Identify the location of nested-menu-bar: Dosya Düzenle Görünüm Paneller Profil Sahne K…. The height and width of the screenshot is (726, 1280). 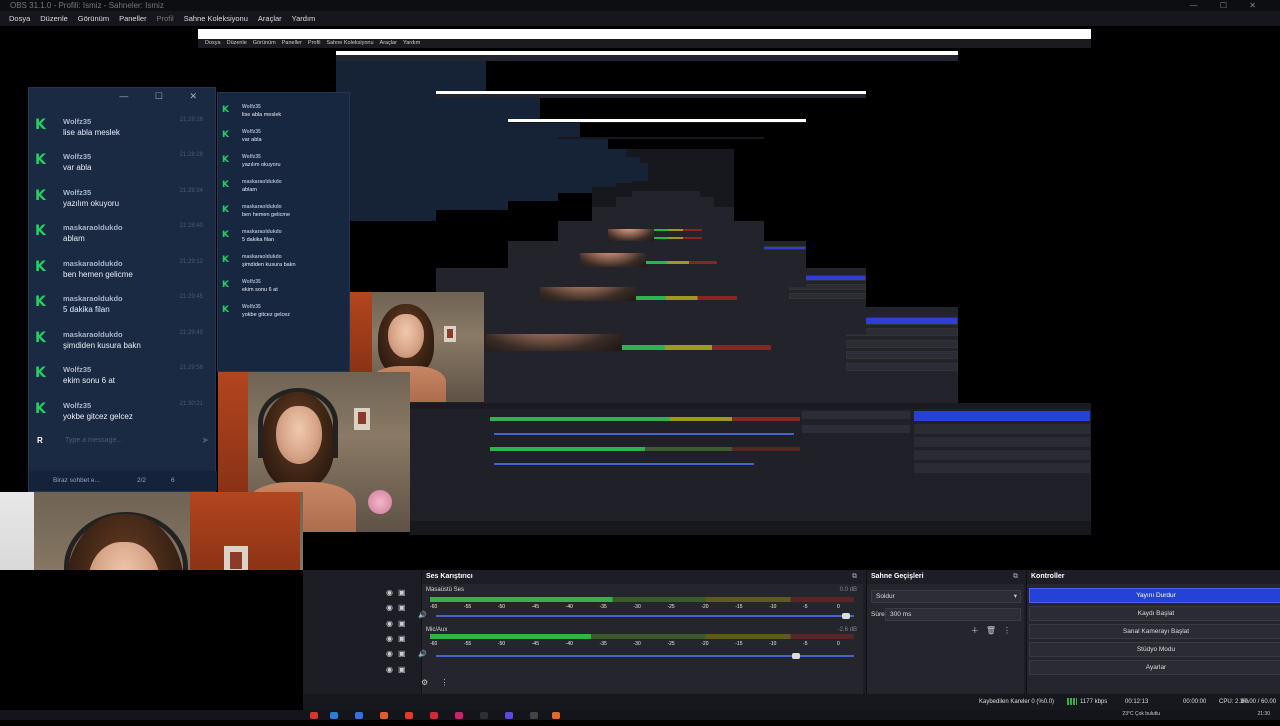
(644, 43).